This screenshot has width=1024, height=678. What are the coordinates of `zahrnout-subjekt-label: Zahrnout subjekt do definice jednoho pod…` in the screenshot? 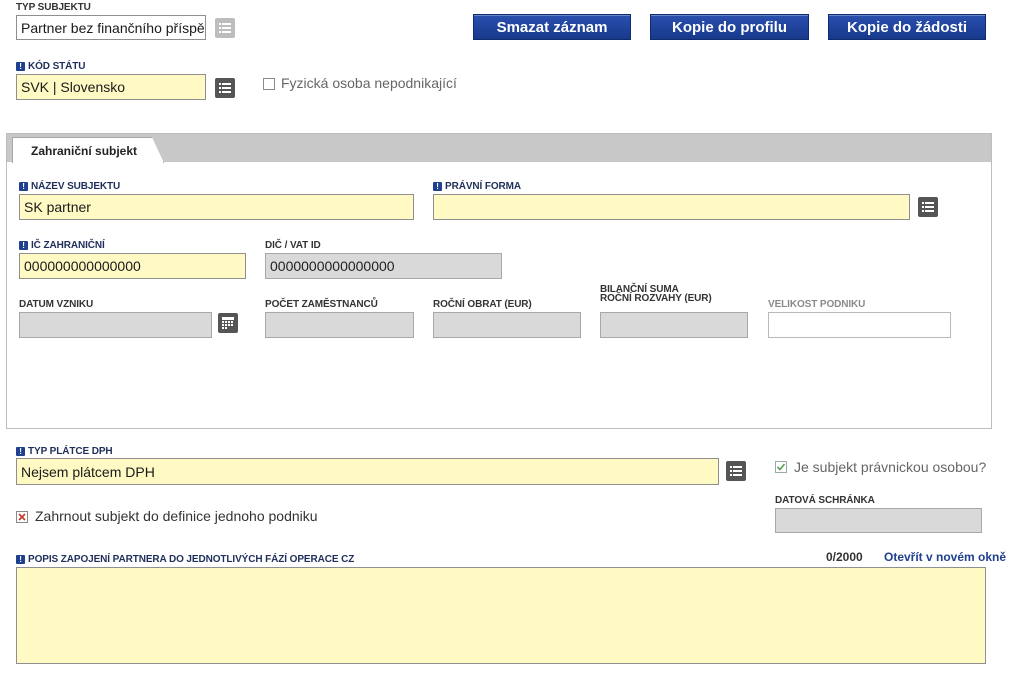 It's located at (176, 516).